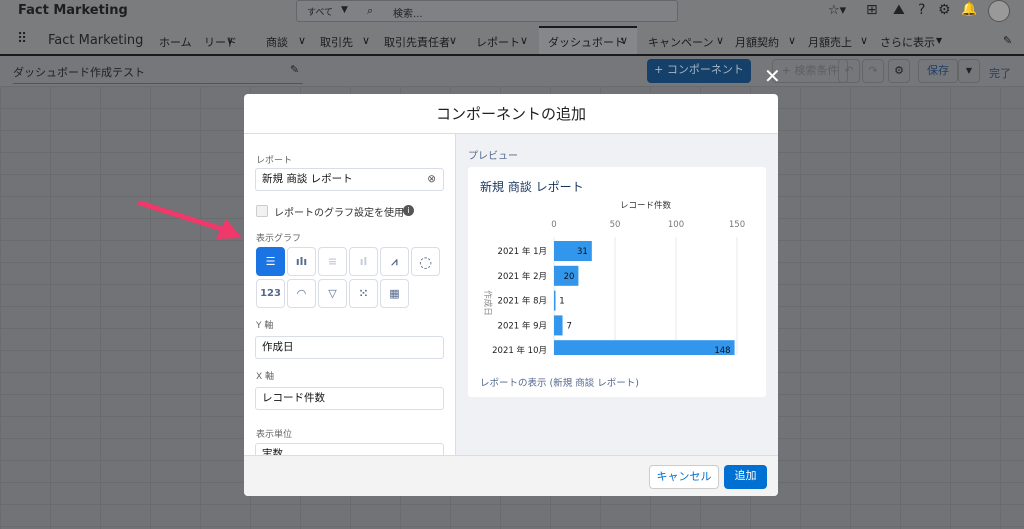 The image size is (1024, 529). Describe the element at coordinates (265, 326) in the screenshot. I see `y-axis-label: Y 軸` at that location.